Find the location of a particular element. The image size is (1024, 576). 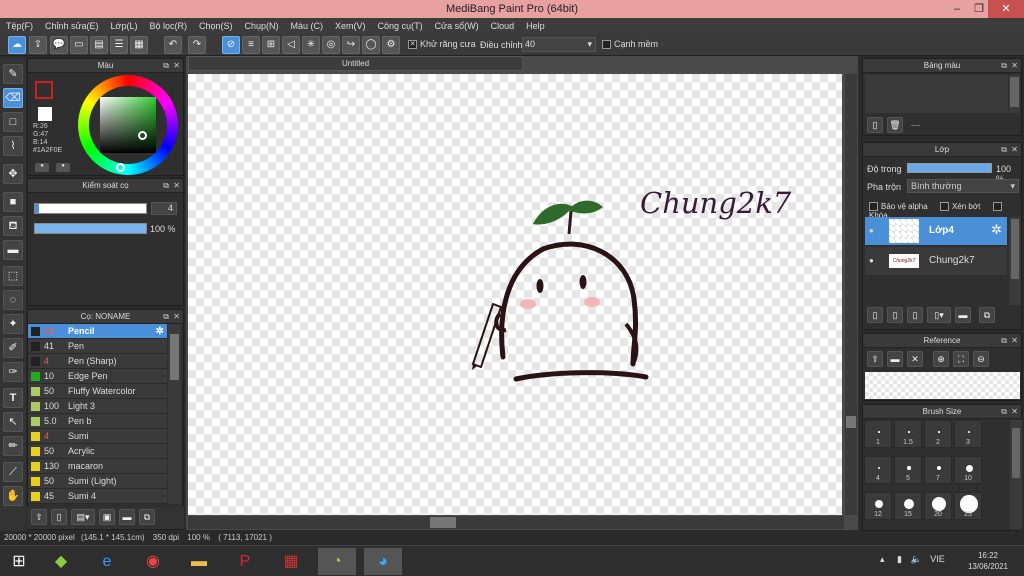

select-rect-icon: ⬚ is located at coordinates (13, 276).